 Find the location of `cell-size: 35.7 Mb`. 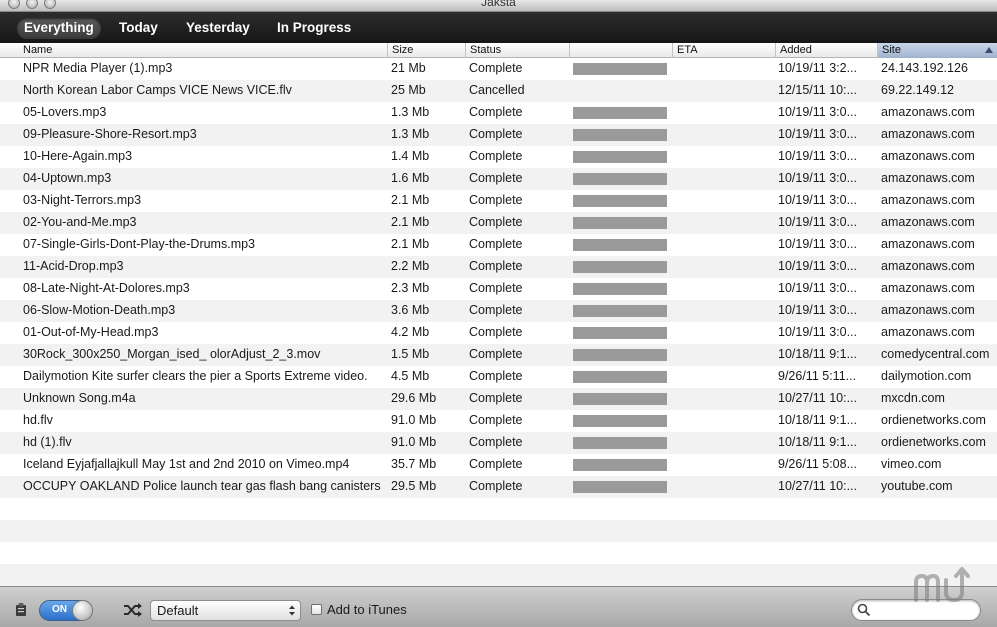

cell-size: 35.7 Mb is located at coordinates (414, 464).